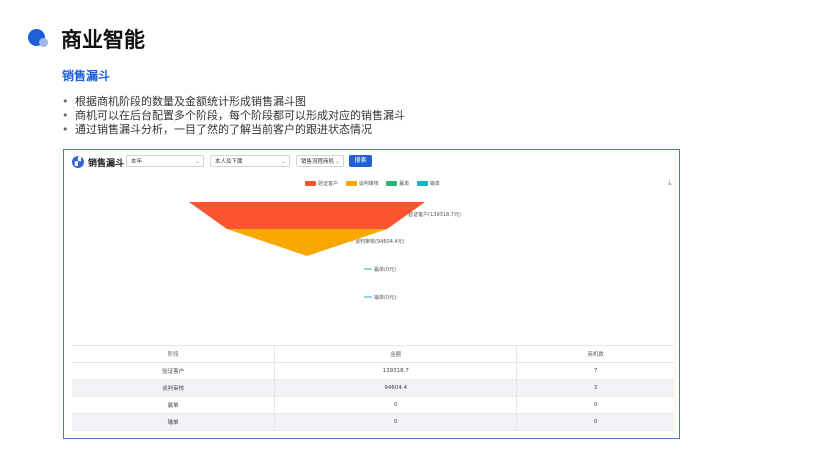 This screenshot has height=461, width=820. I want to click on funnel-label: 输单(0元), so click(385, 297).